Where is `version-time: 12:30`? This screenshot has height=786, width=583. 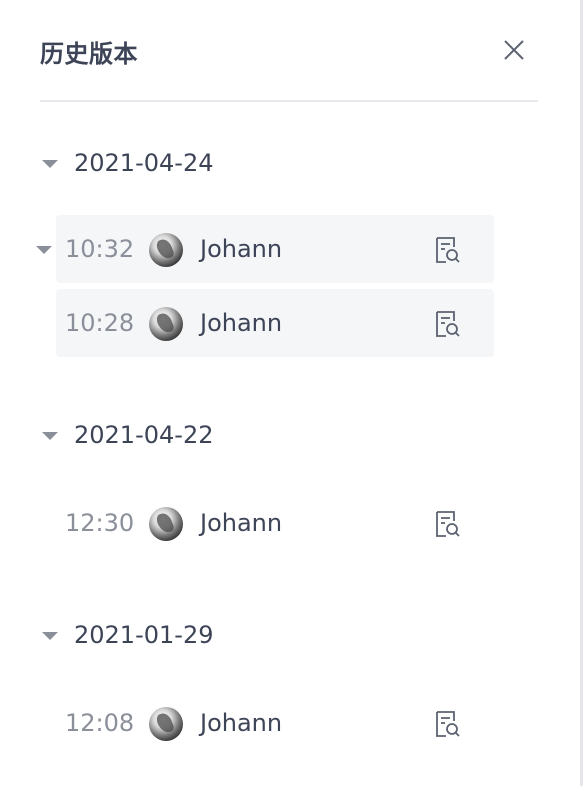
version-time: 12:30 is located at coordinates (100, 523).